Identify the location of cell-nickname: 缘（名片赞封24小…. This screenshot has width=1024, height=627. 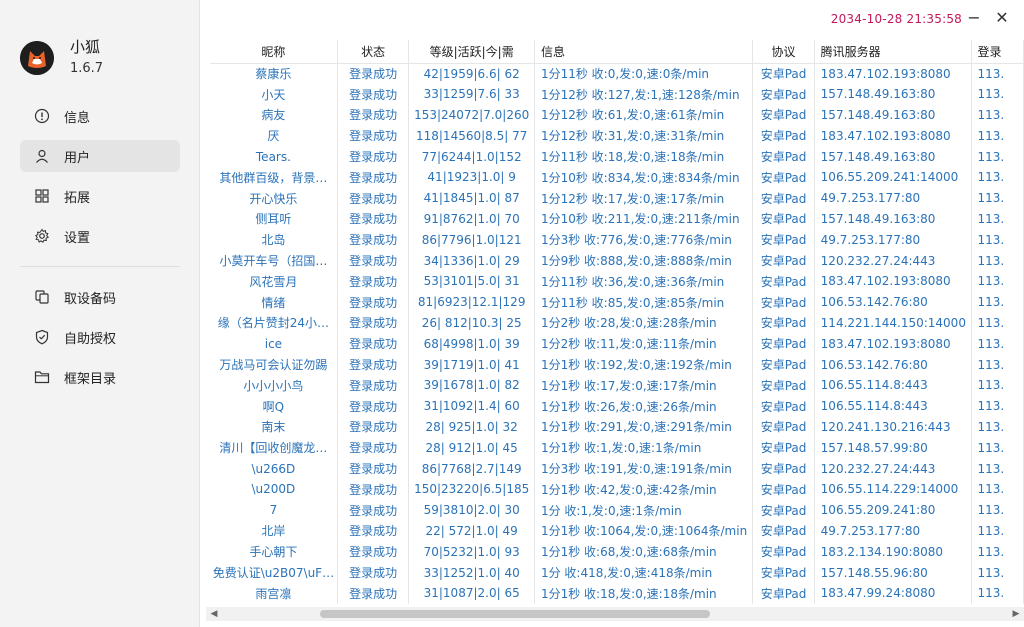
(274, 323).